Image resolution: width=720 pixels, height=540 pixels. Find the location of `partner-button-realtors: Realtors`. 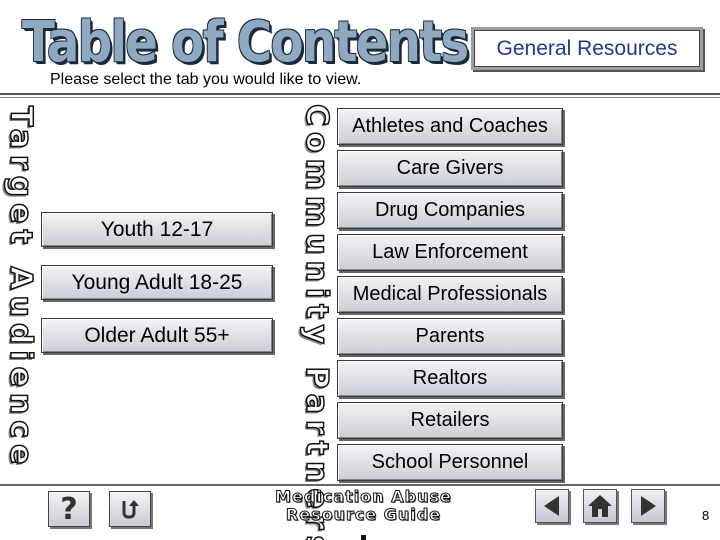

partner-button-realtors: Realtors is located at coordinates (450, 378).